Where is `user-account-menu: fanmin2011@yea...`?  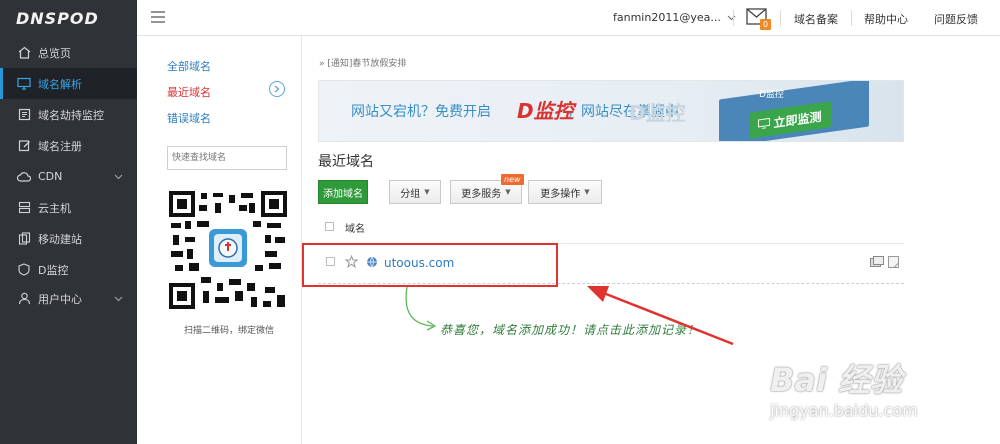
user-account-menu: fanmin2011@yea... is located at coordinates (674, 17).